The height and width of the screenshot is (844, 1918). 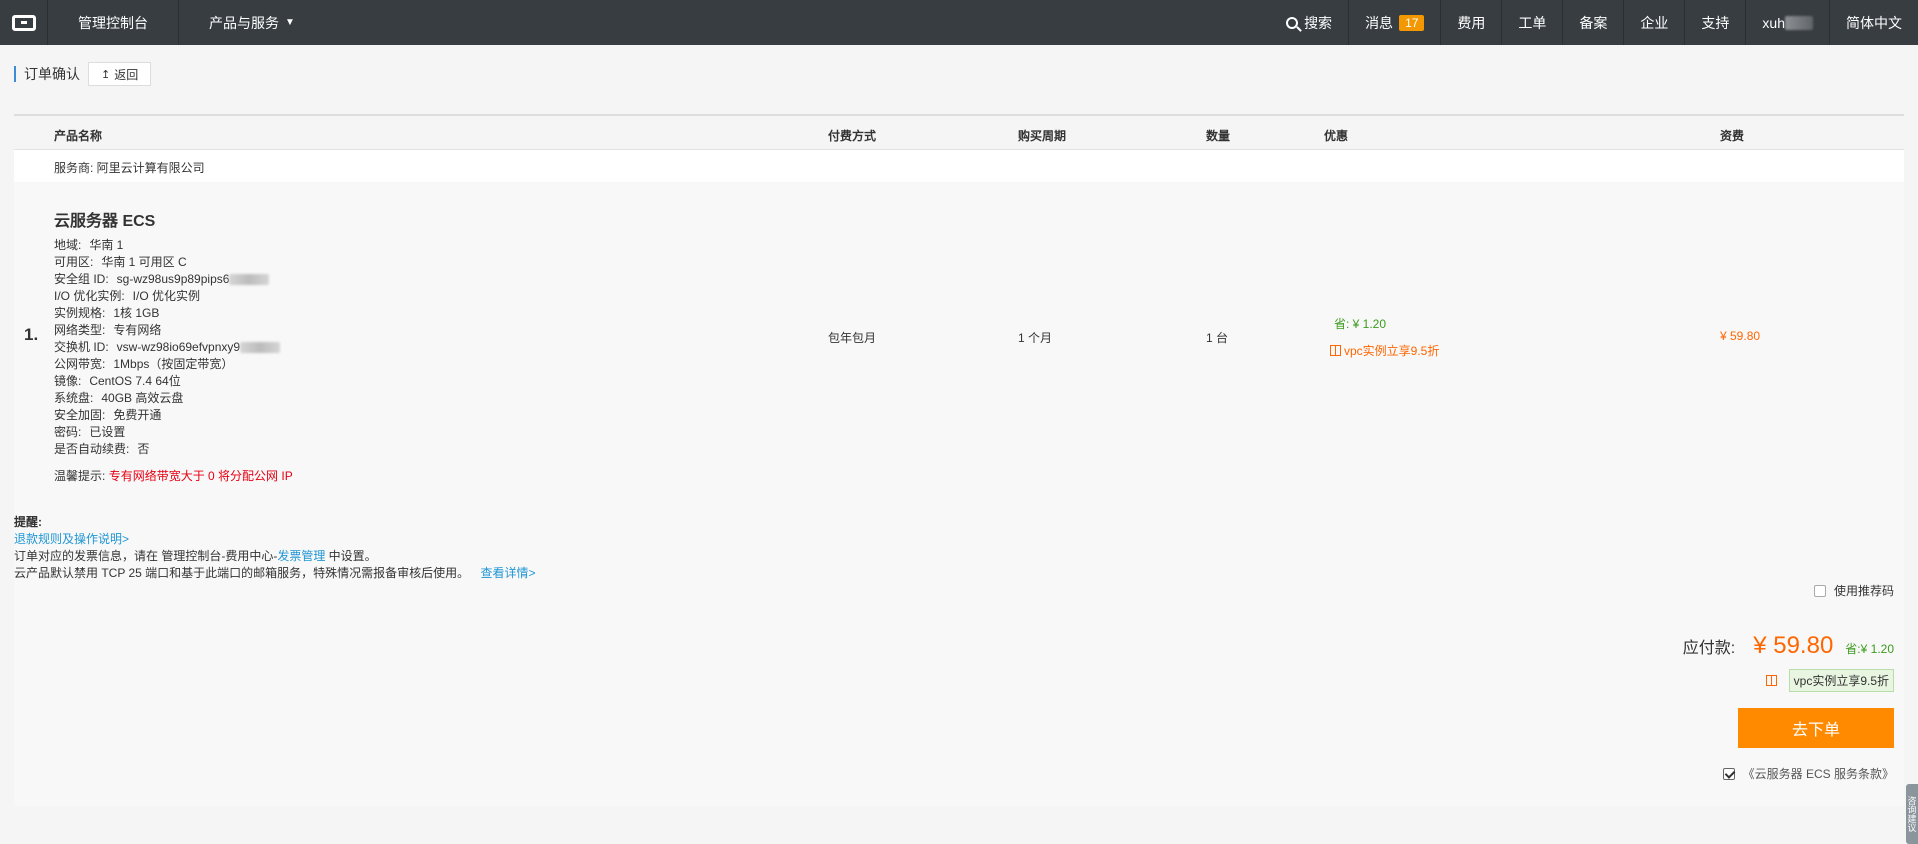 I want to click on spec-key: 系统盘:, so click(x=74, y=398).